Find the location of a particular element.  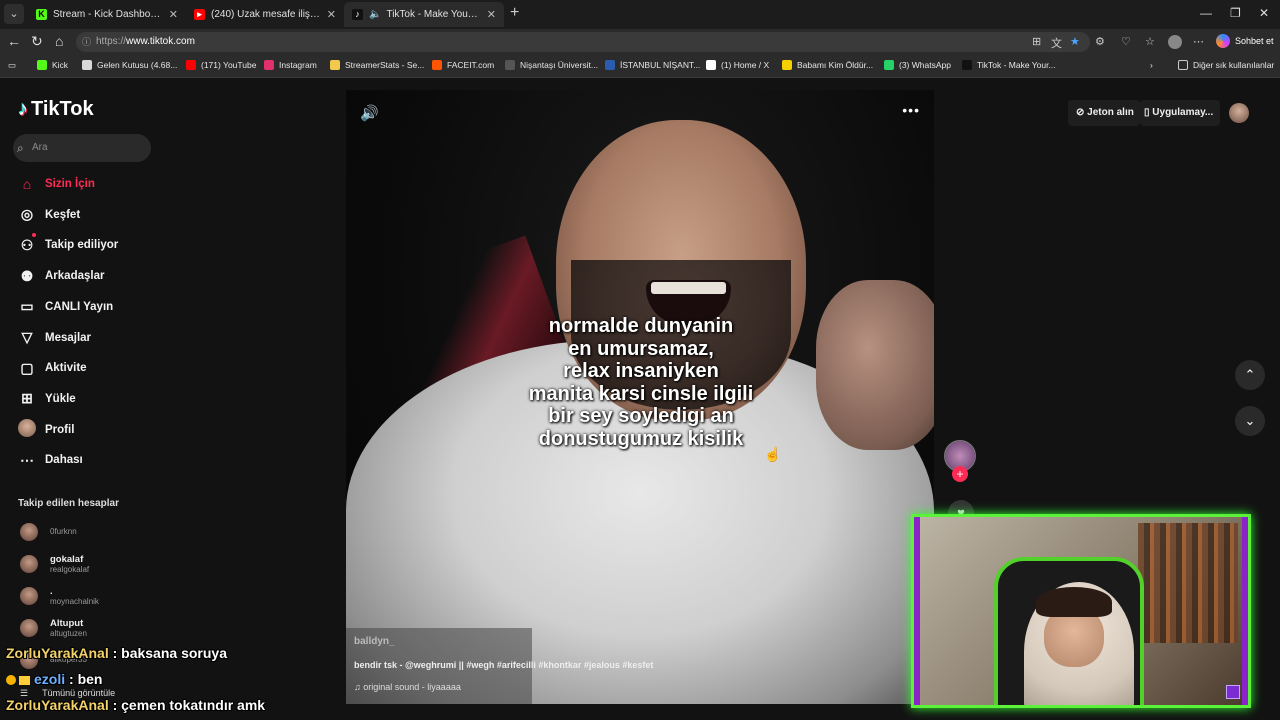

tiktok-note-icon: ♪ is located at coordinates (23, 109).